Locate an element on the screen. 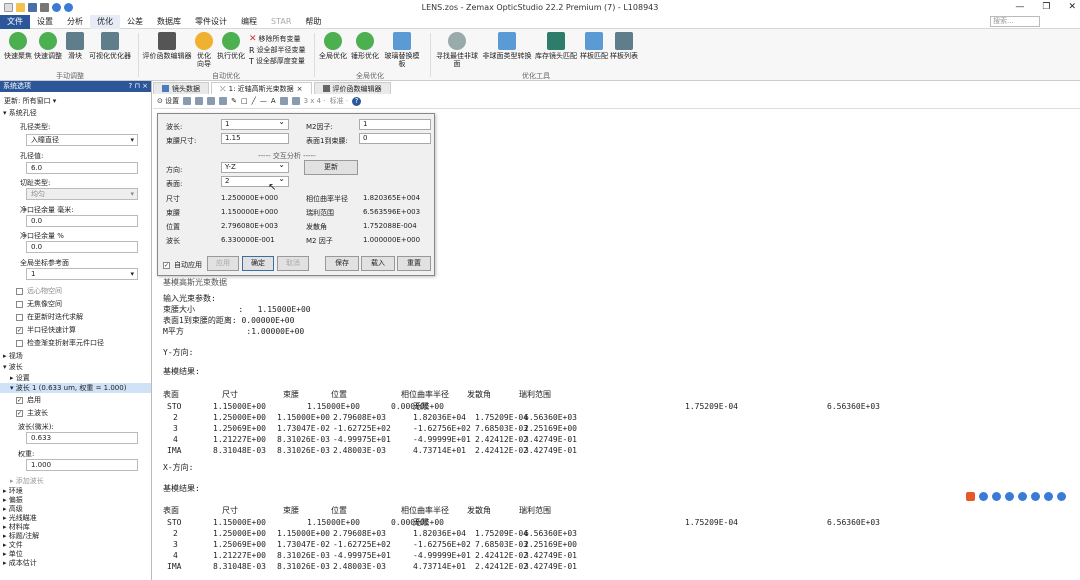 The image size is (1080, 580). window-icon is located at coordinates (295, 101).